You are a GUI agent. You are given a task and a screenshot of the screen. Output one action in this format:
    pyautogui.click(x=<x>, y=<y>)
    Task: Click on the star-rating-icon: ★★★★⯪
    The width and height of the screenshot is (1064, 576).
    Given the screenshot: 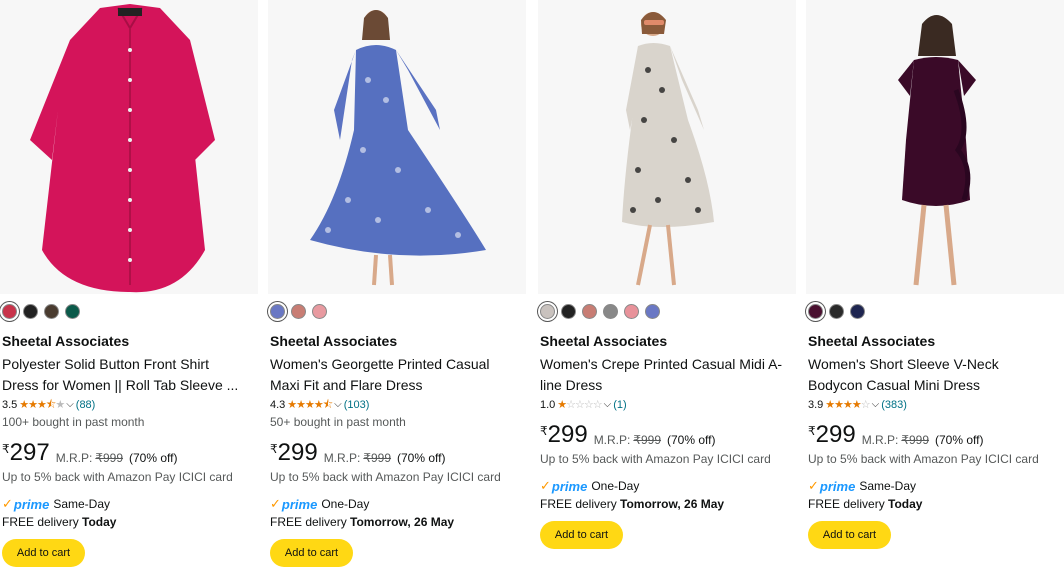 What is the action you would take?
    pyautogui.click(x=310, y=405)
    